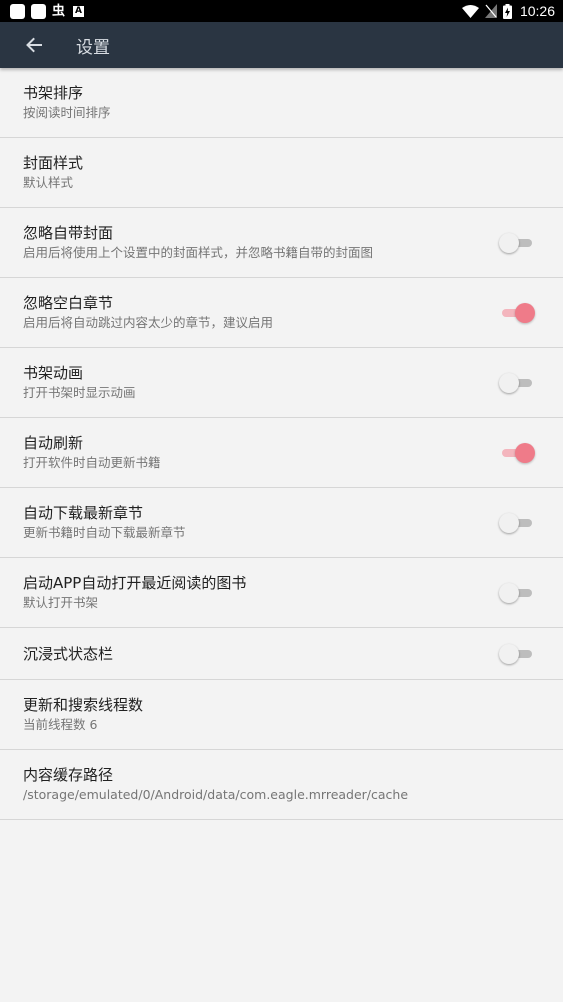 The image size is (563, 1002). Describe the element at coordinates (281, 523) in the screenshot. I see `setting-auto-download-chapters: 自动下载最新章节 更新书籍时自动下载最新章节` at that location.